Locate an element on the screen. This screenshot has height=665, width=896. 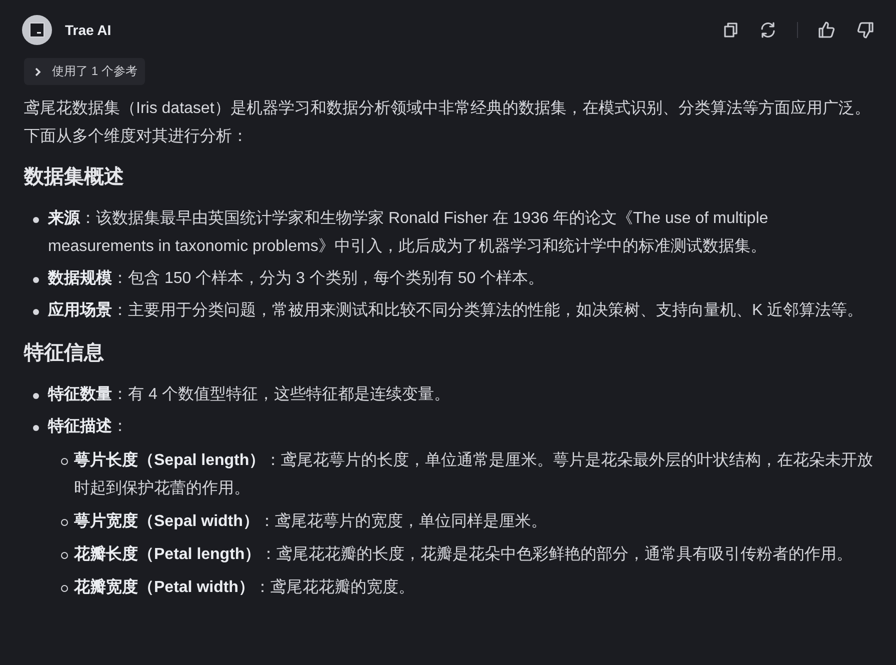
list-item-text: 萼片宽度（Sepal width）：鸢尾花萼片的宽度，单位同样是厘米。 is located at coordinates (311, 521).